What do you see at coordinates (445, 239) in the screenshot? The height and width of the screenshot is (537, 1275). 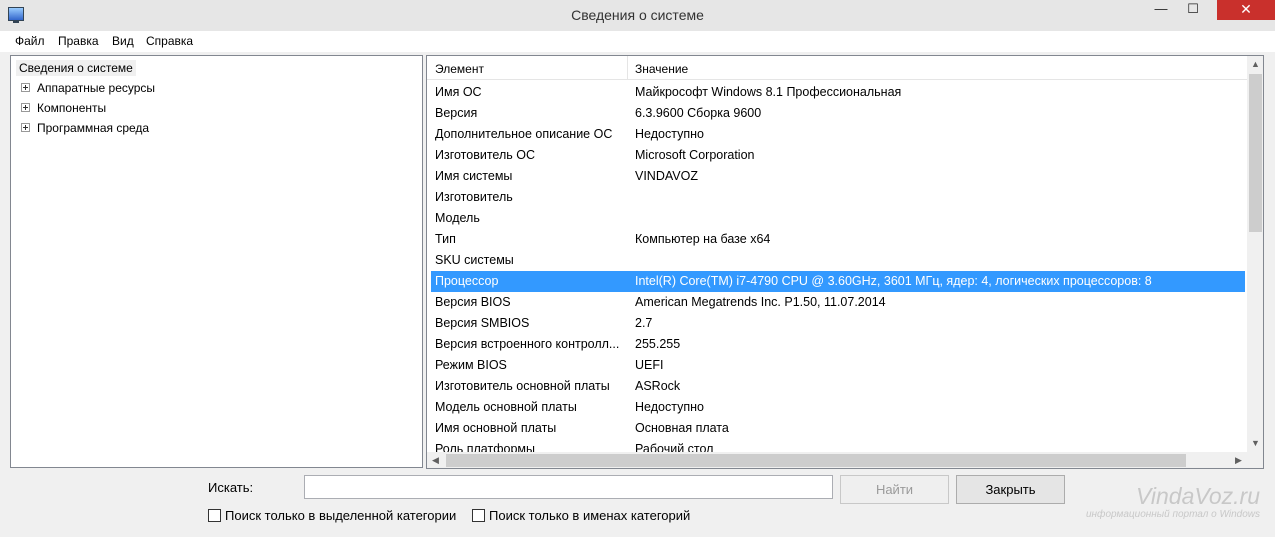 I see `row-element: Тип` at bounding box center [445, 239].